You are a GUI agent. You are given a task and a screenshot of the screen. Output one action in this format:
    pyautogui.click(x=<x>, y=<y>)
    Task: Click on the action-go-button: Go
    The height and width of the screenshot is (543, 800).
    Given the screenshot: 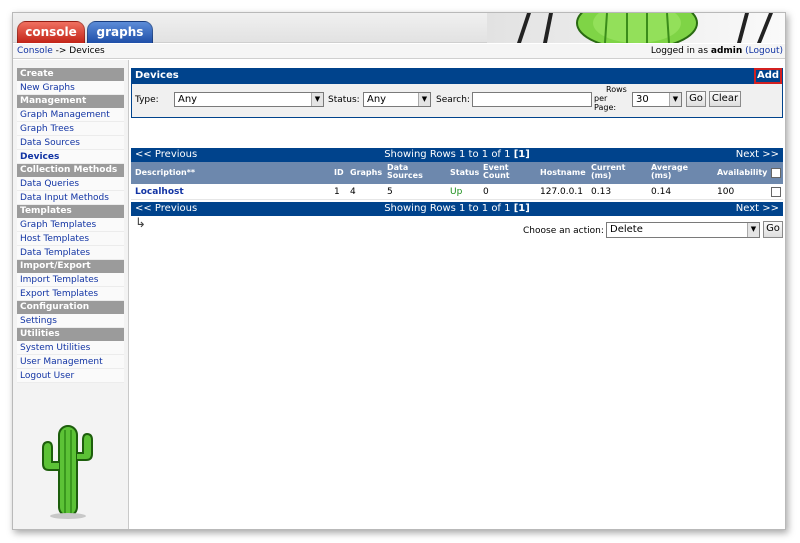 What is the action you would take?
    pyautogui.click(x=773, y=229)
    